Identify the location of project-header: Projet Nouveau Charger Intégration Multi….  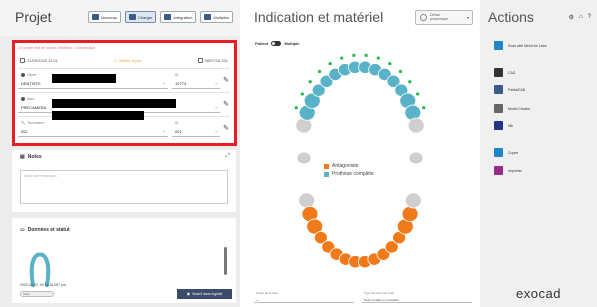
(120, 18).